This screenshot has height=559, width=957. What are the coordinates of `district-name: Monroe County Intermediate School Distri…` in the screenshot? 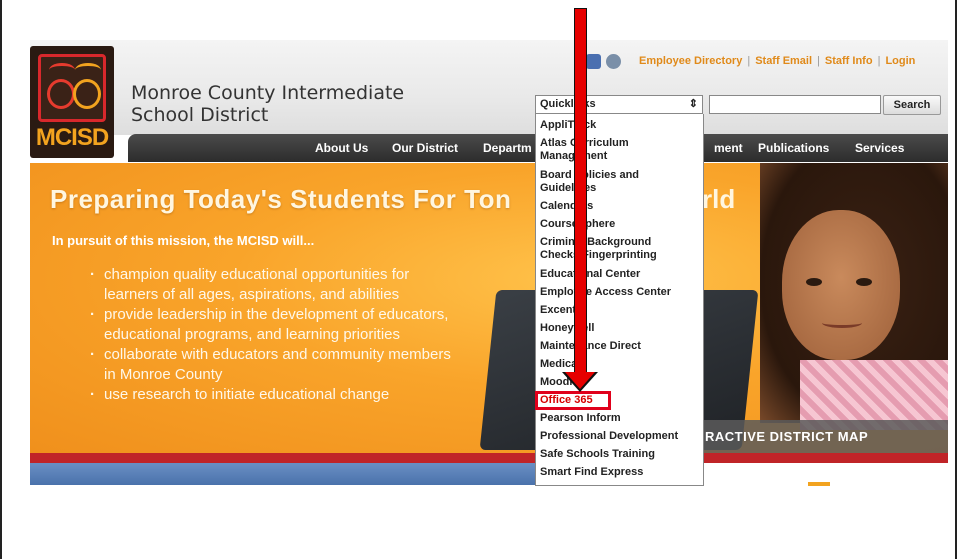 It's located at (291, 104).